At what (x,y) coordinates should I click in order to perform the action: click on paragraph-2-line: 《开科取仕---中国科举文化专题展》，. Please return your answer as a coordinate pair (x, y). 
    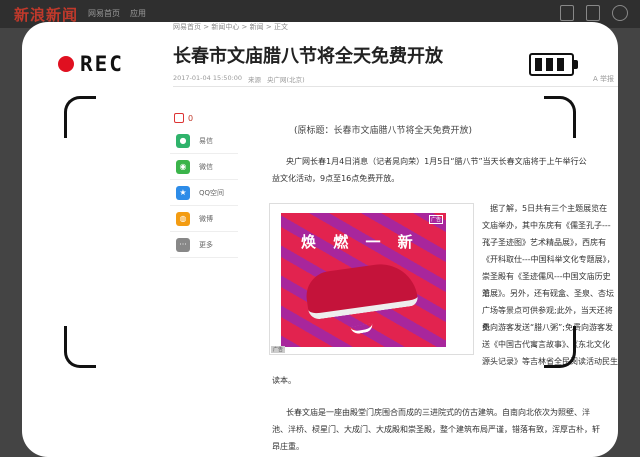
    Looking at the image, I should click on (548, 259).